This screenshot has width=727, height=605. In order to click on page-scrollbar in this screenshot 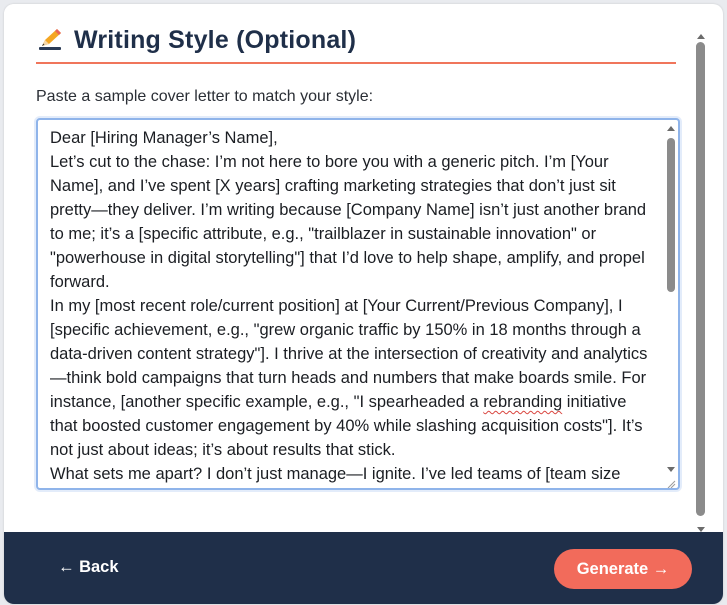, I will do `click(701, 283)`.